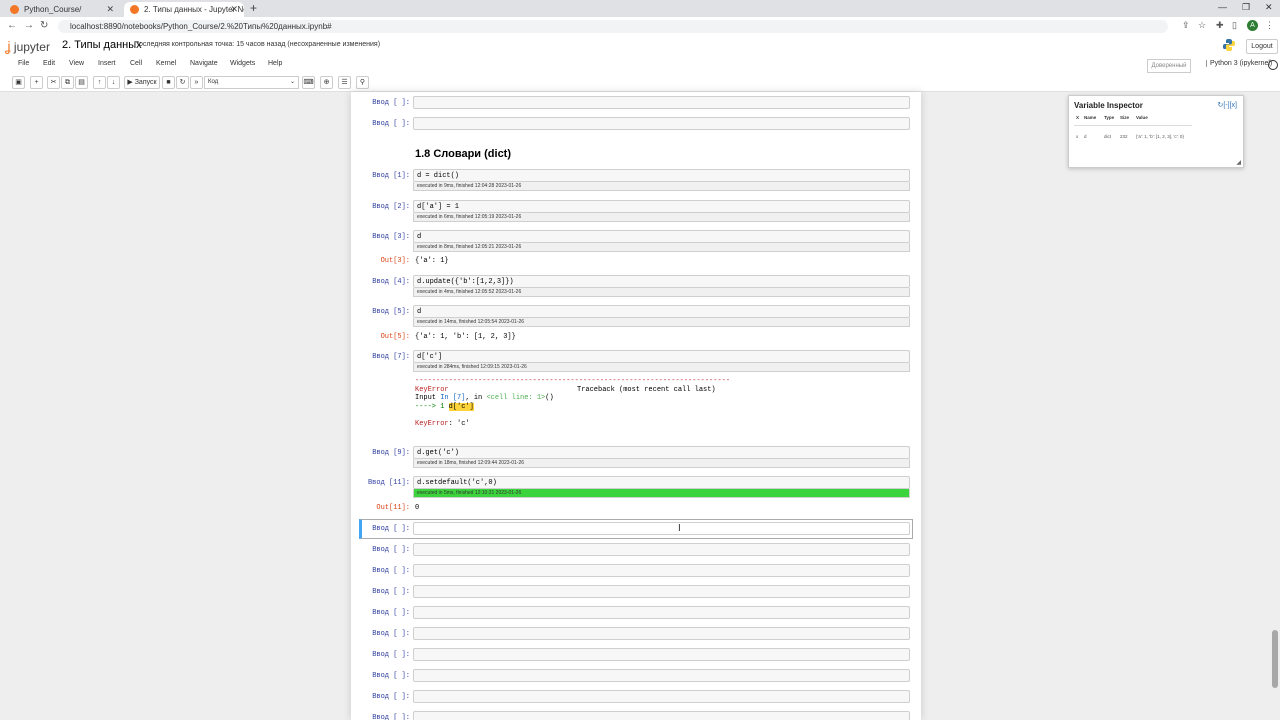 This screenshot has width=1280, height=720. What do you see at coordinates (419, 312) in the screenshot?
I see `code-text: d` at bounding box center [419, 312].